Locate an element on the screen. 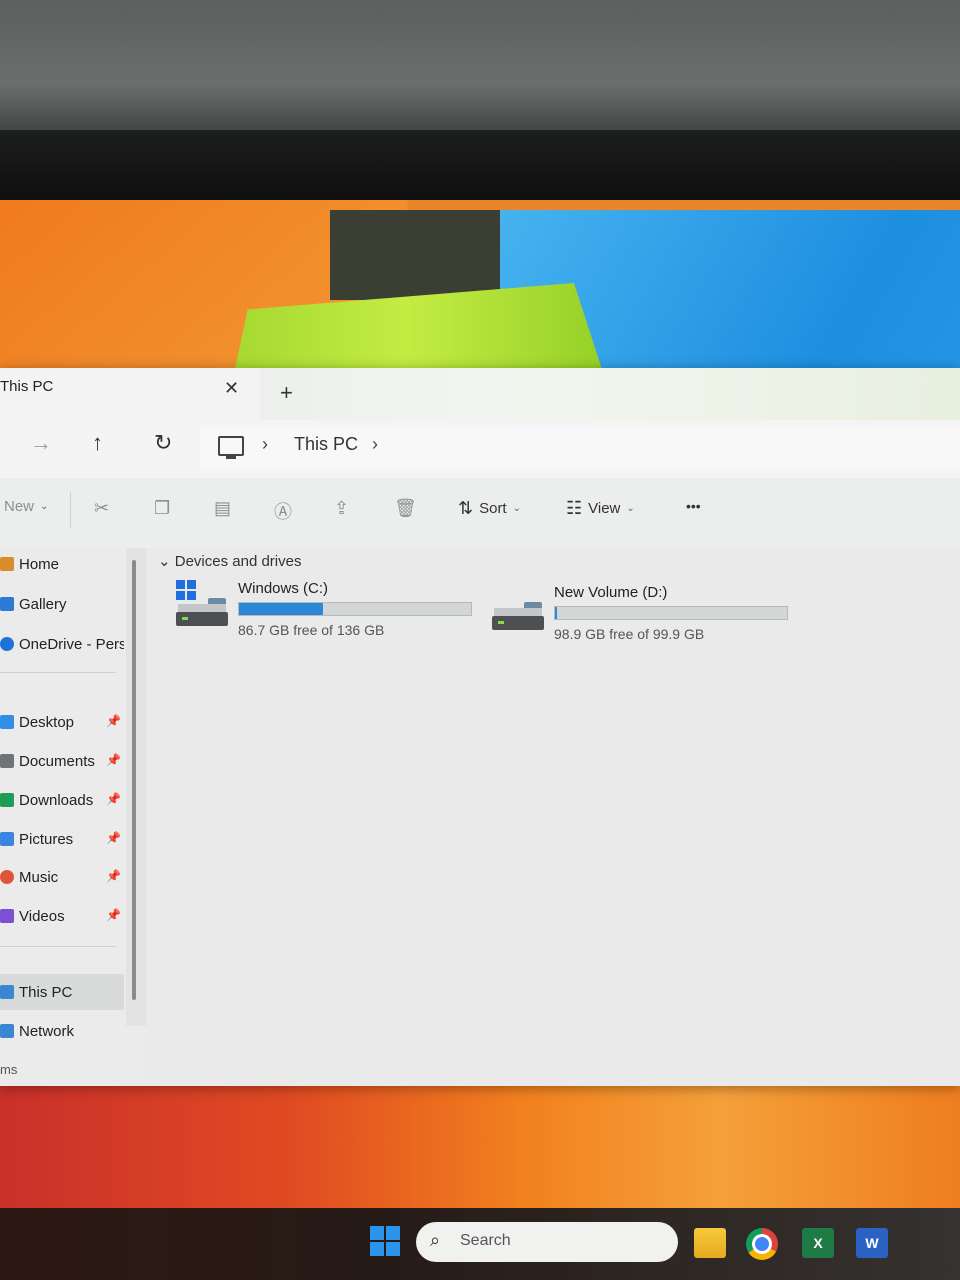  search-placeholder: Search is located at coordinates (485, 1240).